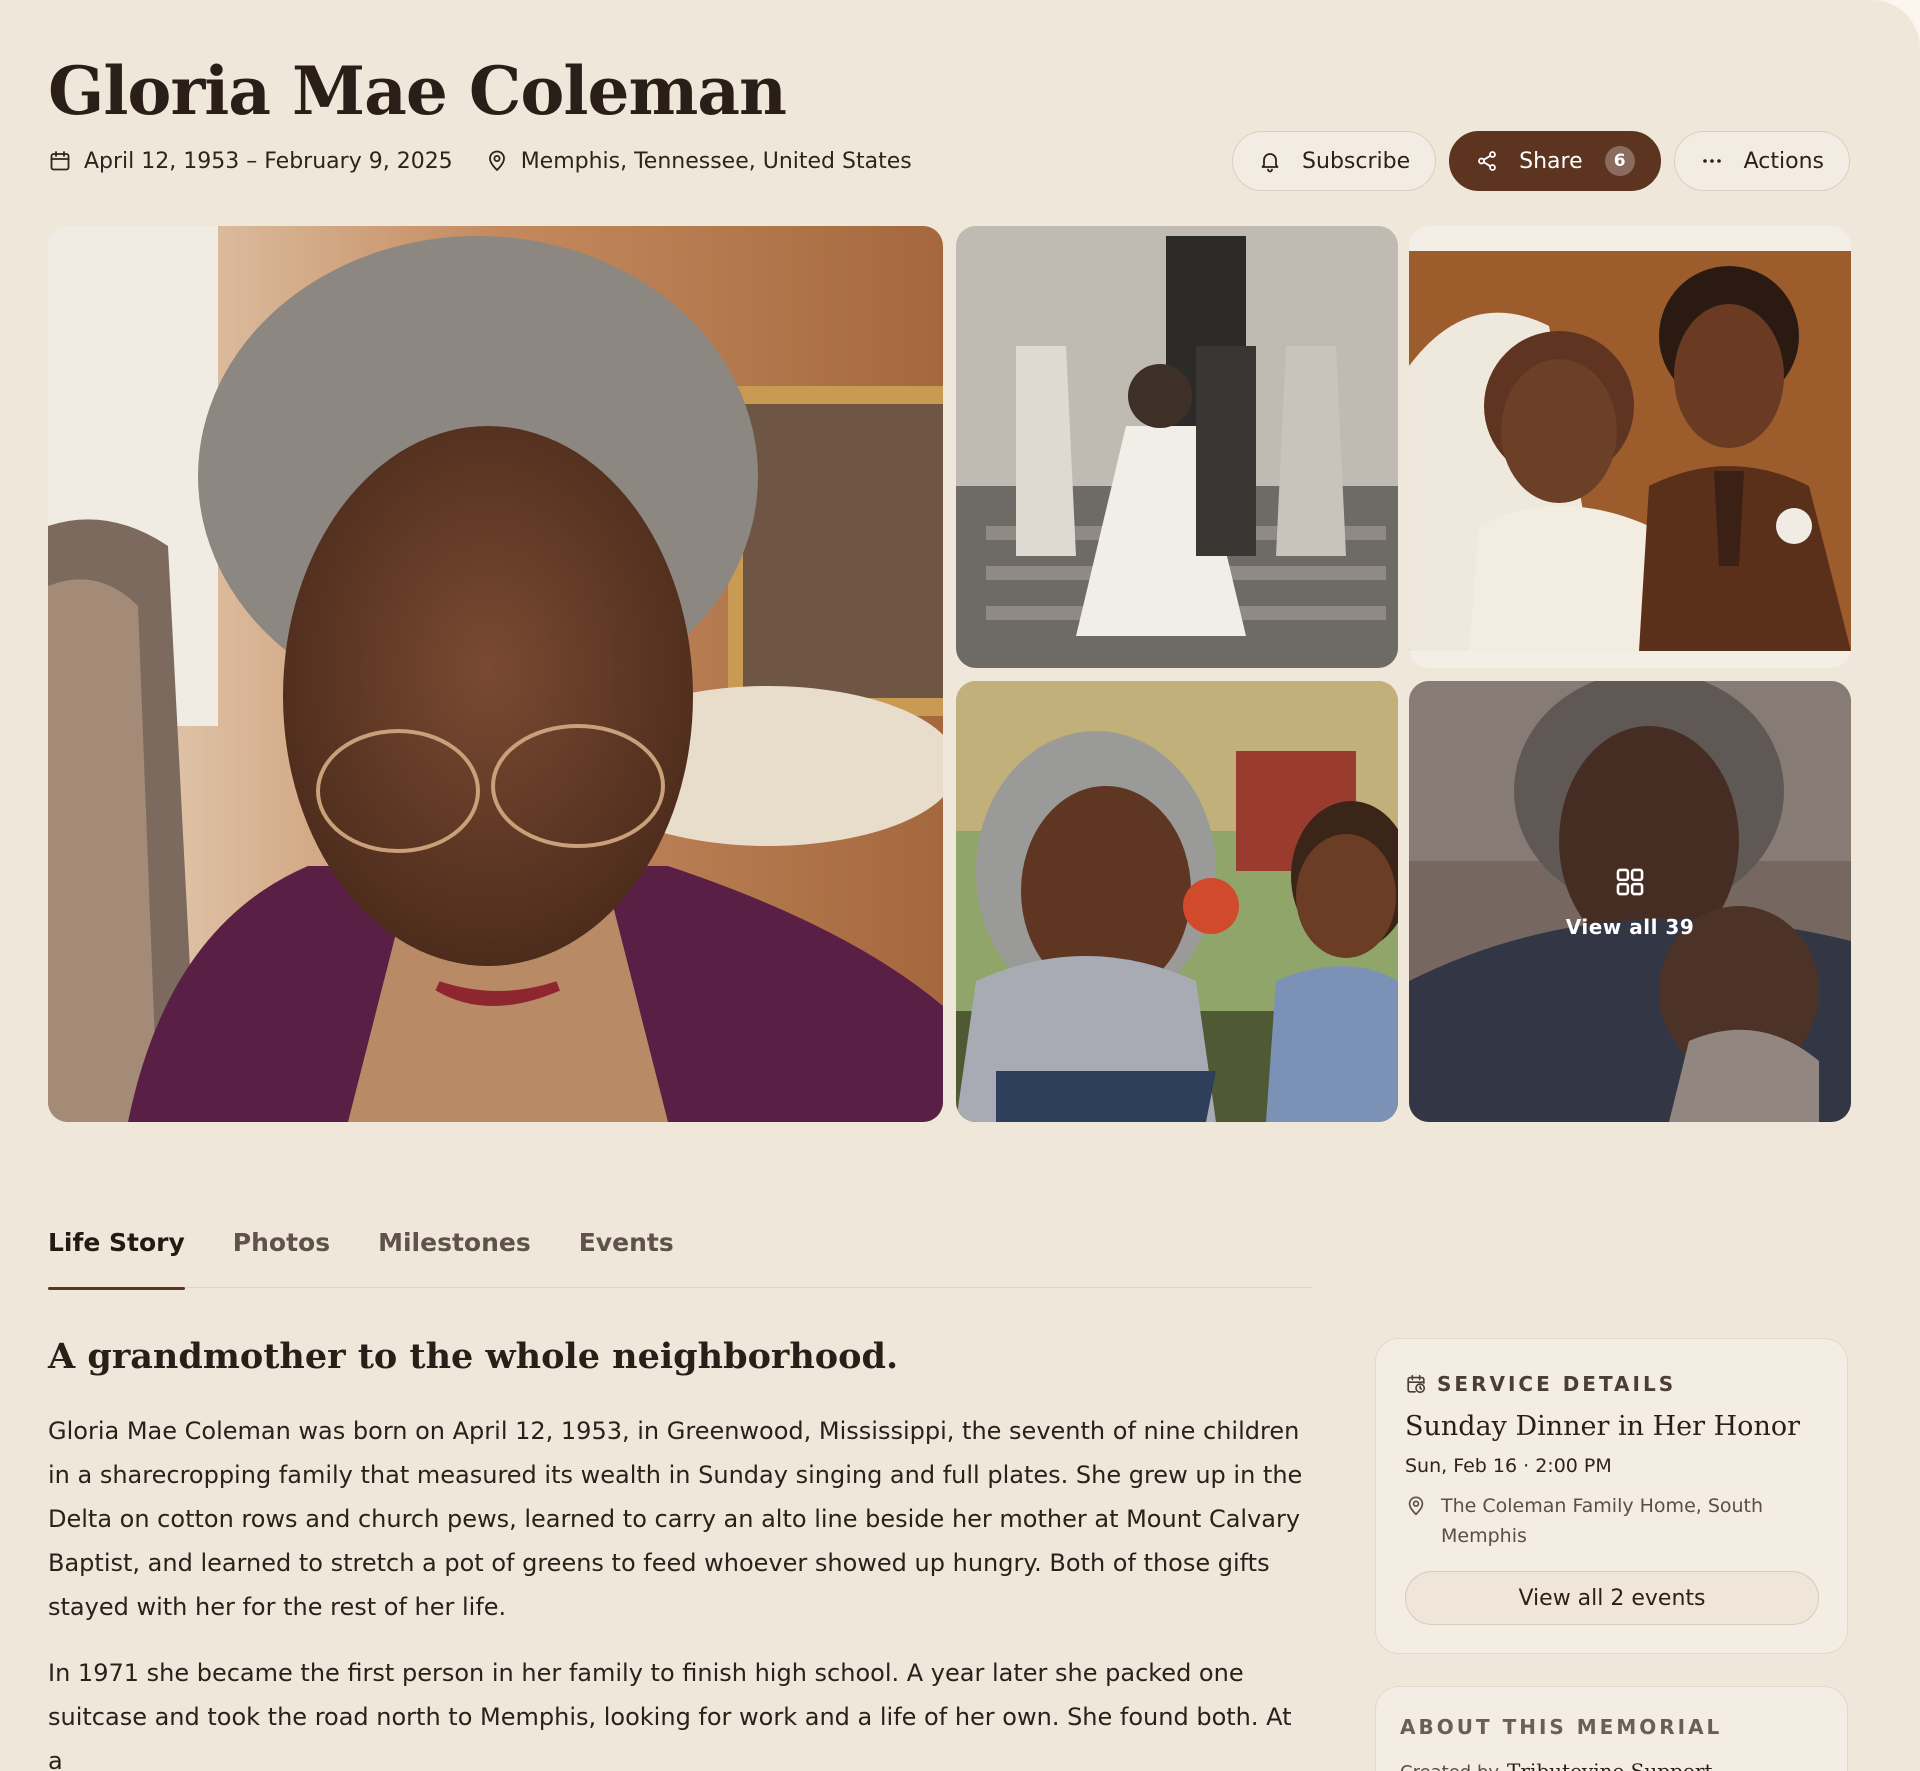 The width and height of the screenshot is (1920, 1771). What do you see at coordinates (716, 161) in the screenshot?
I see `memorial-location: Memphis, Tennessee, United States` at bounding box center [716, 161].